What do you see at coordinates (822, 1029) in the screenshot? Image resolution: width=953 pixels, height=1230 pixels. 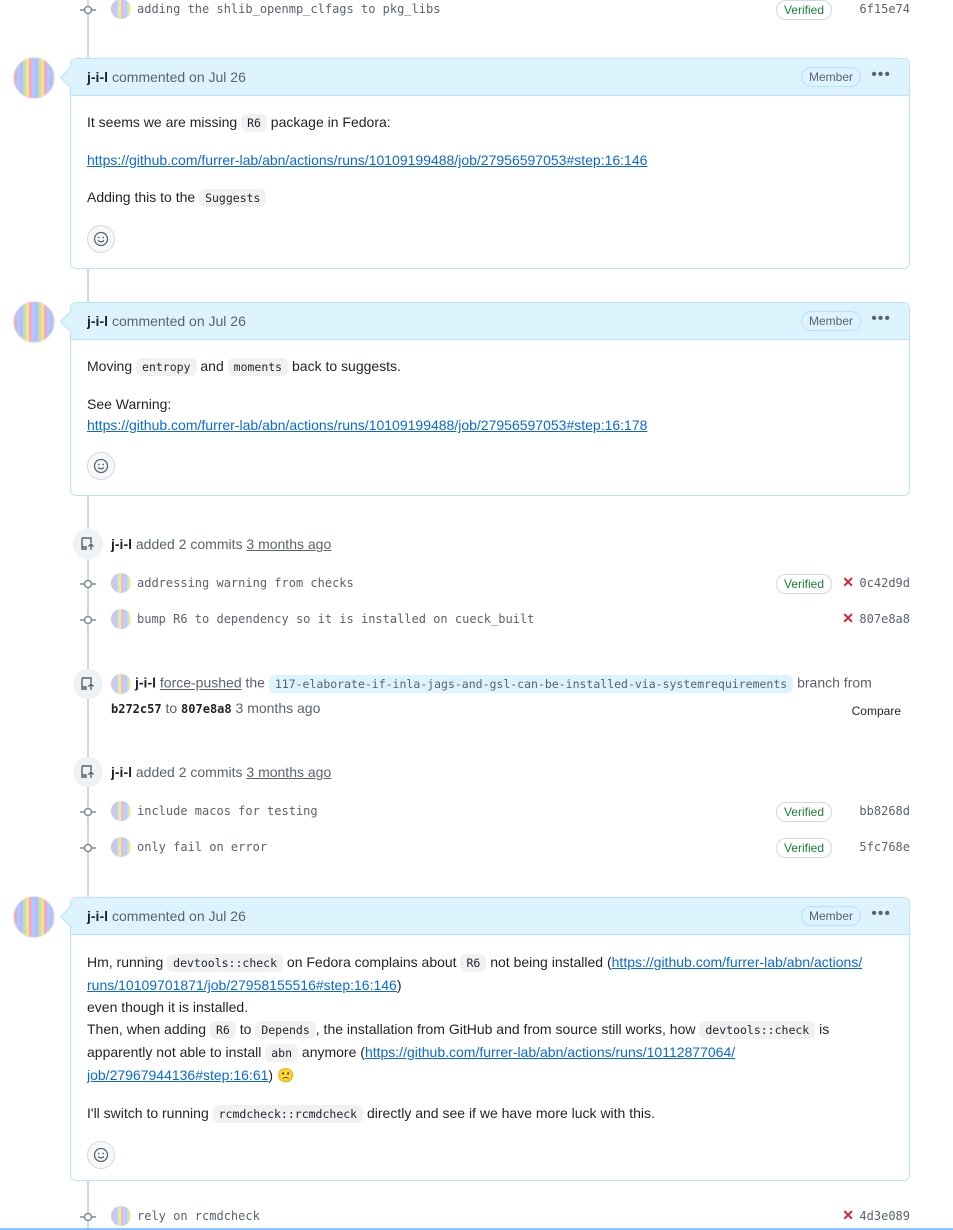 I see `text: is` at bounding box center [822, 1029].